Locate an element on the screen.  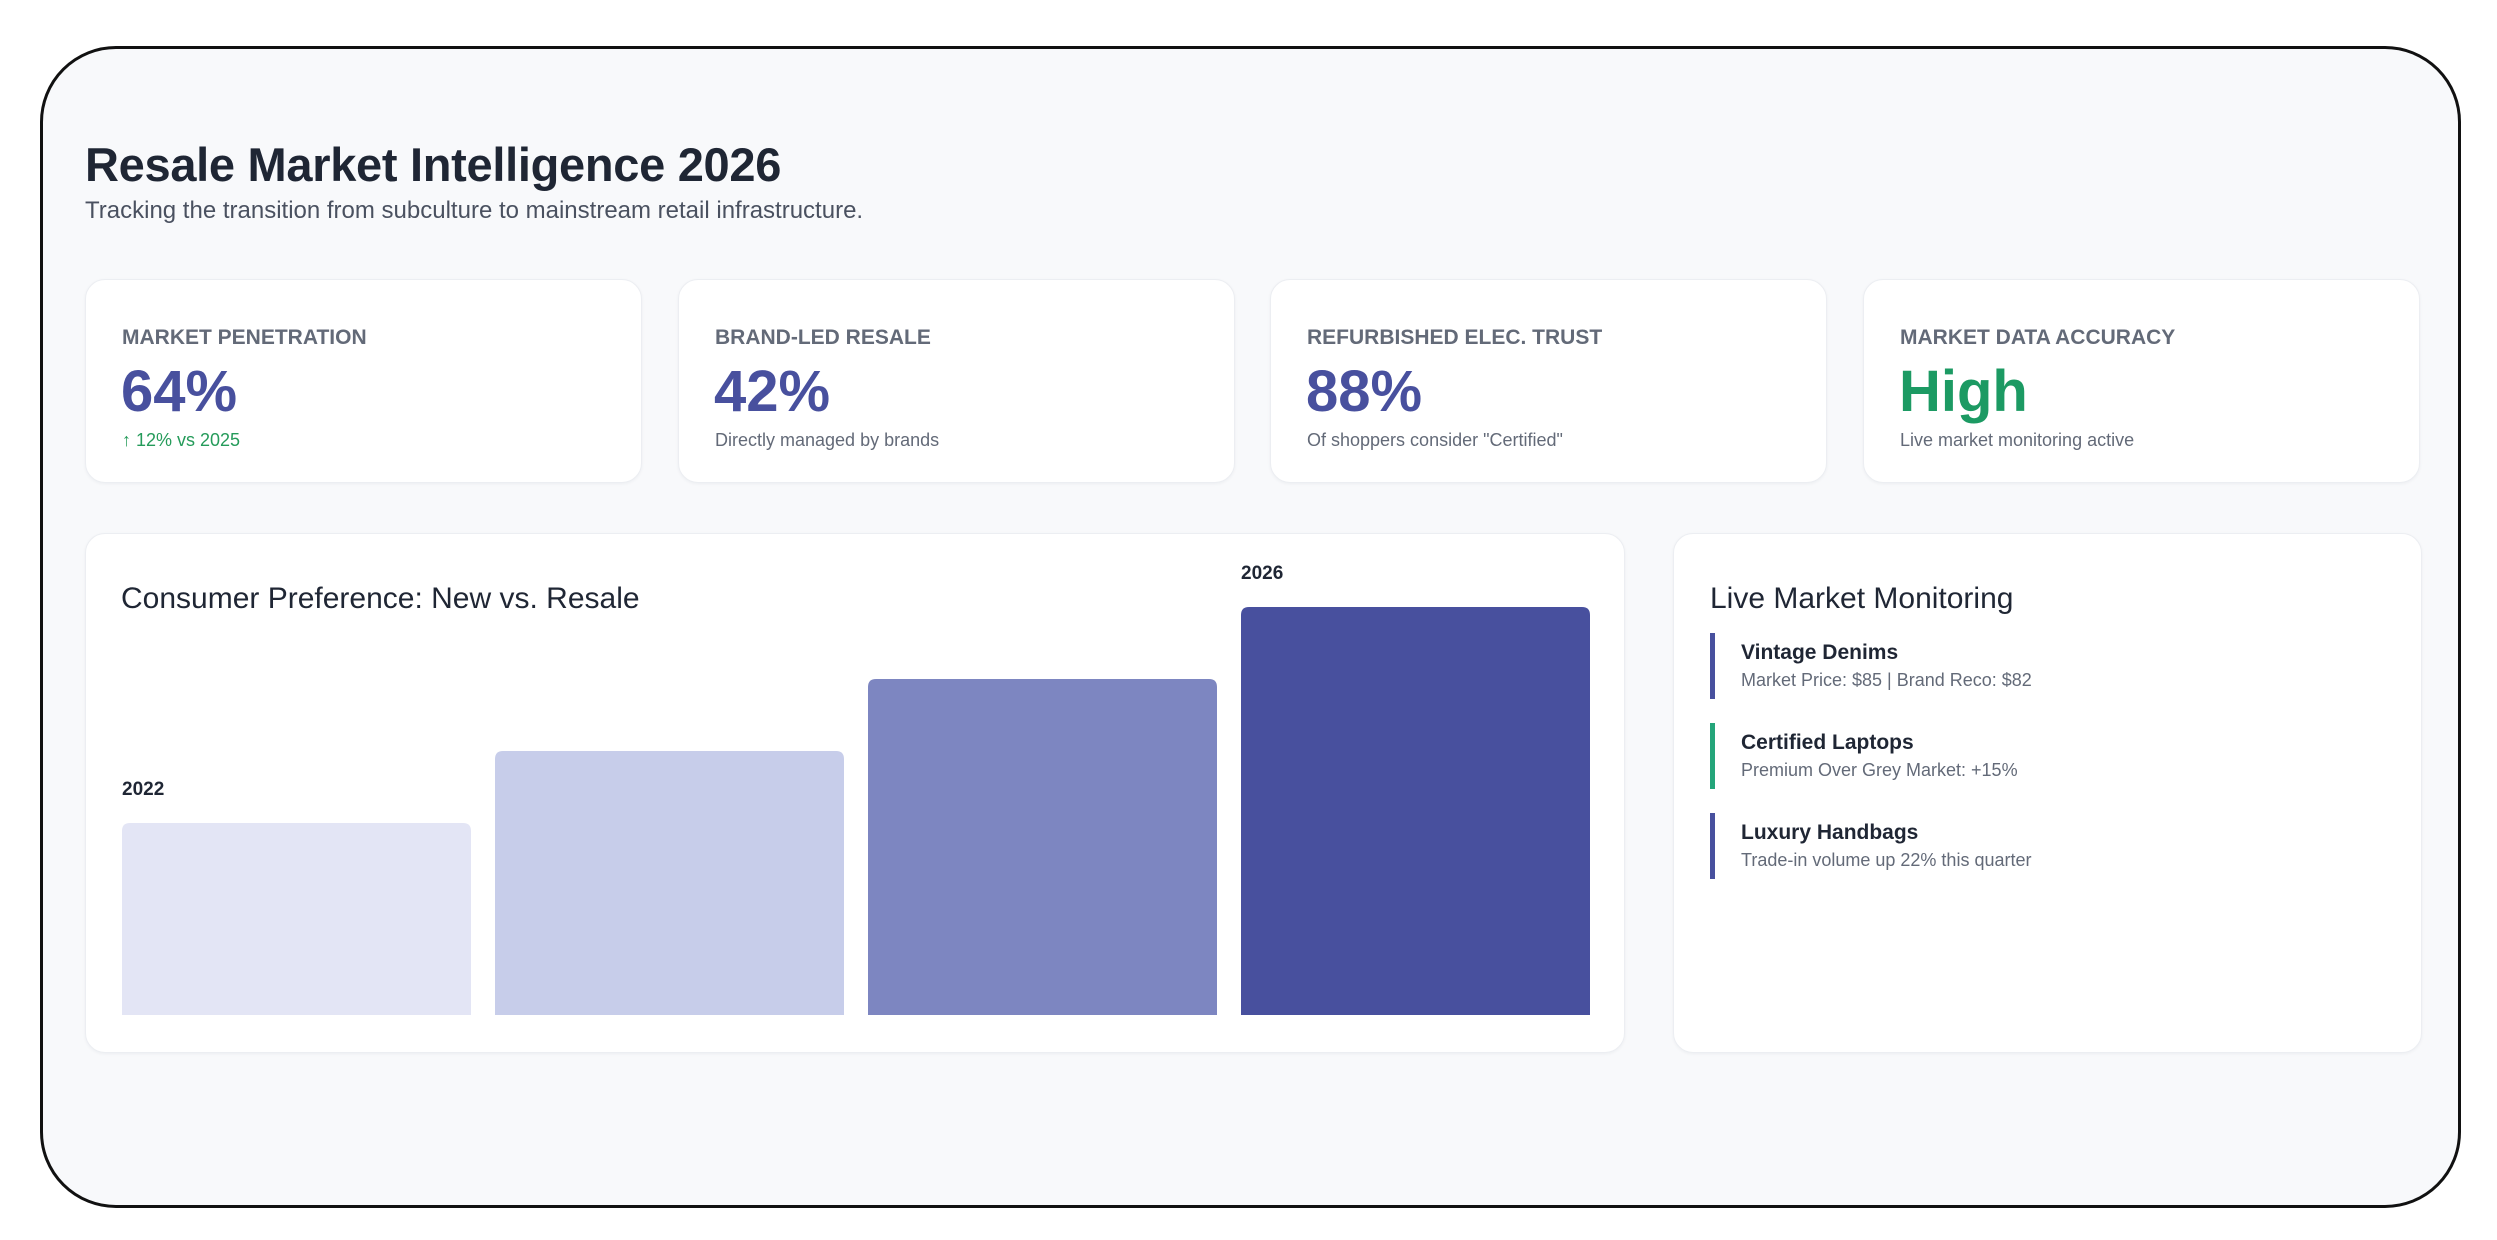
chart-bar-2024 is located at coordinates (1042, 847).